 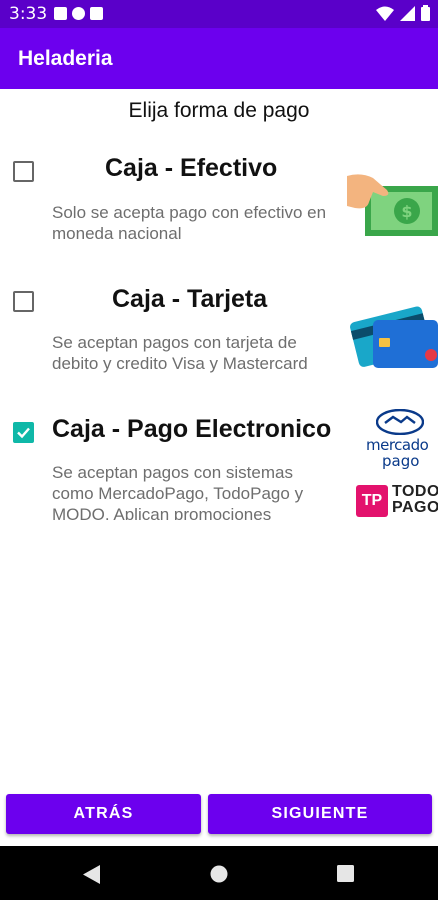 What do you see at coordinates (345, 873) in the screenshot?
I see `nav-recents-icon` at bounding box center [345, 873].